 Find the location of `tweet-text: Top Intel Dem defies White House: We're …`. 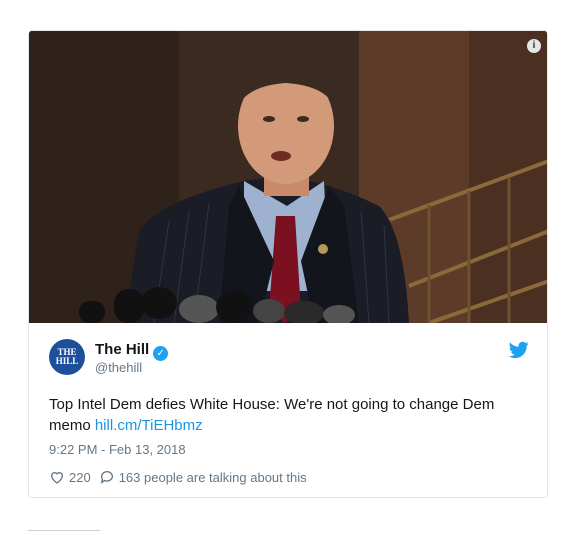

tweet-text: Top Intel Dem defies White House: We're … is located at coordinates (294, 415).